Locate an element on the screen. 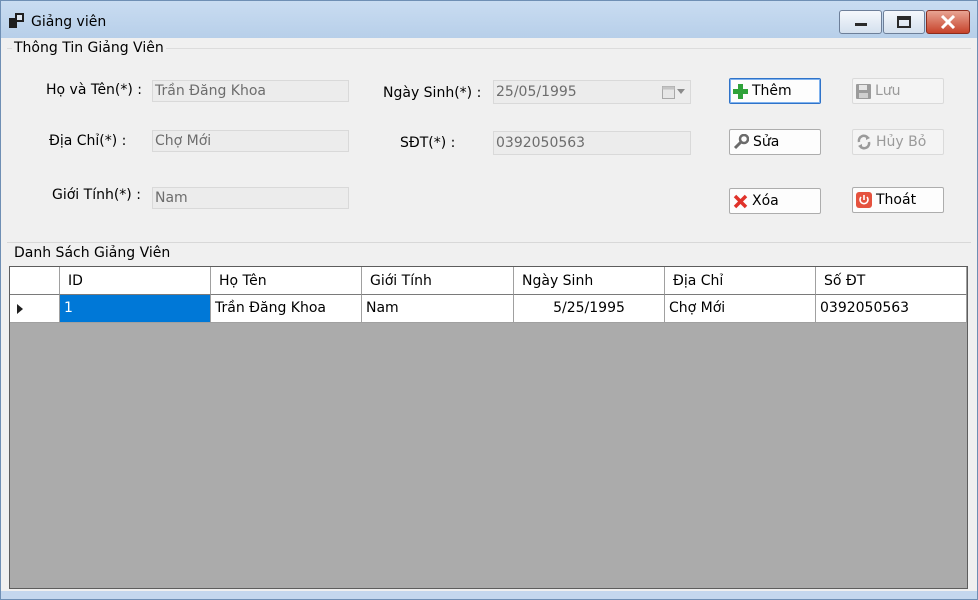 This screenshot has width=978, height=600. calendar-icon is located at coordinates (668, 92).